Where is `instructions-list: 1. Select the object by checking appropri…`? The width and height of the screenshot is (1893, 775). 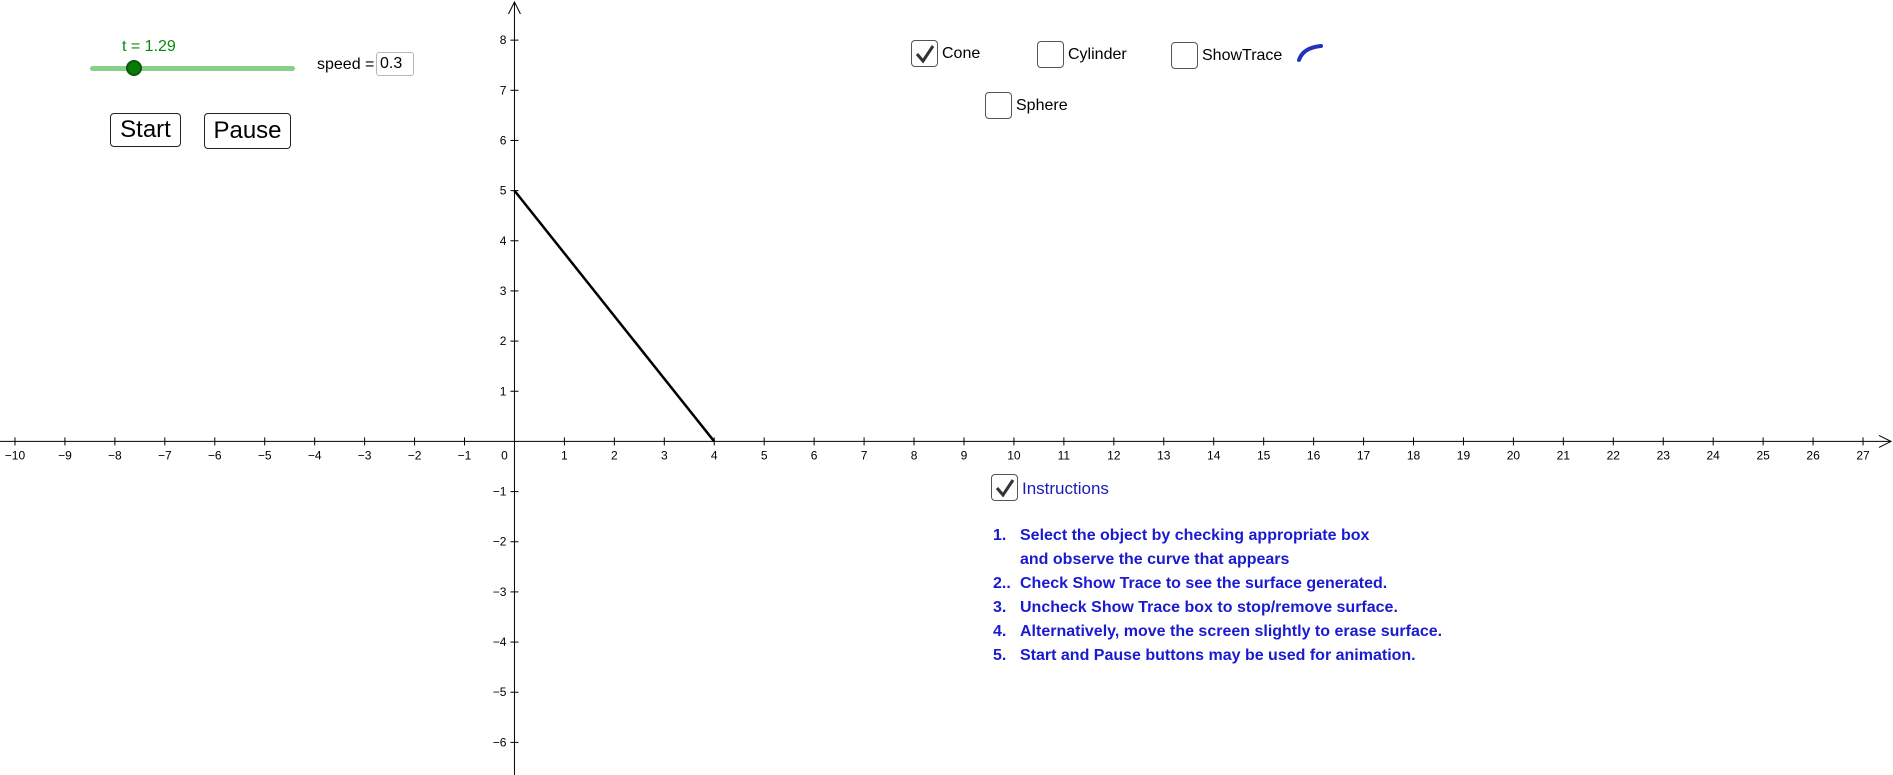 instructions-list: 1. Select the object by checking appropri… is located at coordinates (1217, 596).